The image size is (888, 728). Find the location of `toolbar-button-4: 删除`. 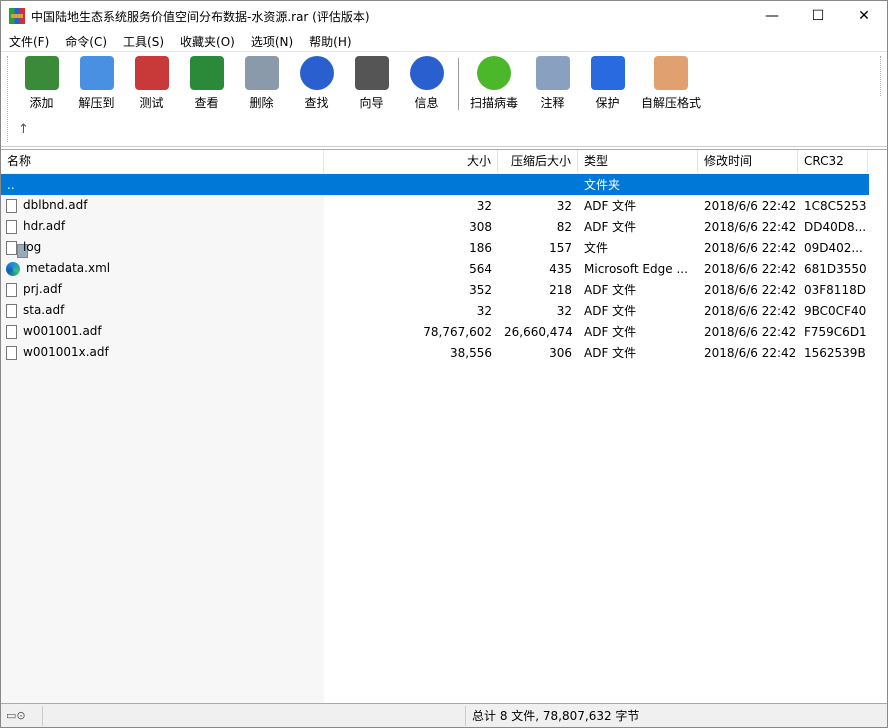

toolbar-button-4: 删除 is located at coordinates (261, 84).